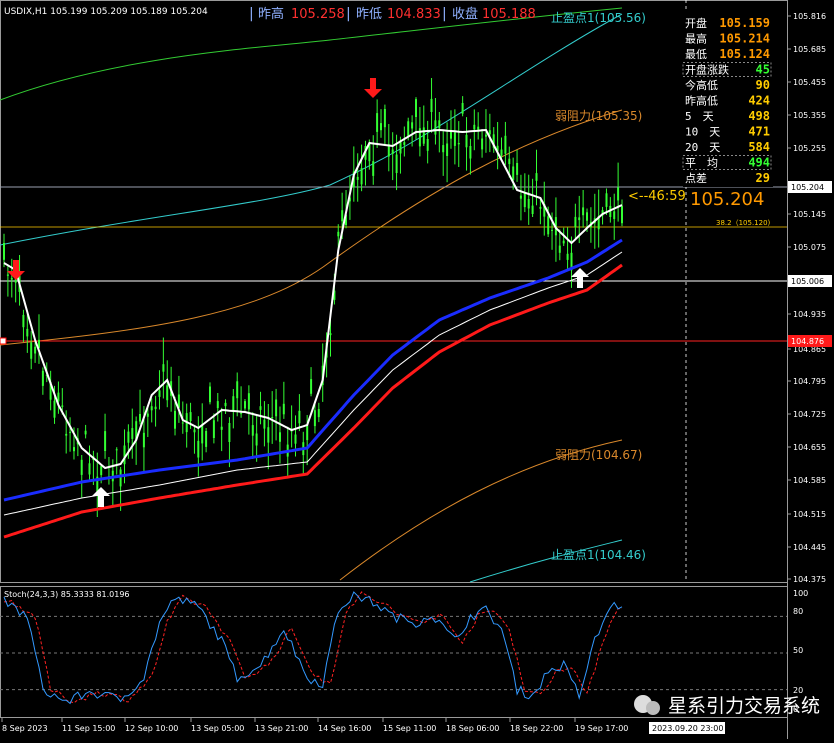 The image size is (834, 743). What do you see at coordinates (809, 148) in the screenshot?
I see `price-tick-label: 105.255` at bounding box center [809, 148].